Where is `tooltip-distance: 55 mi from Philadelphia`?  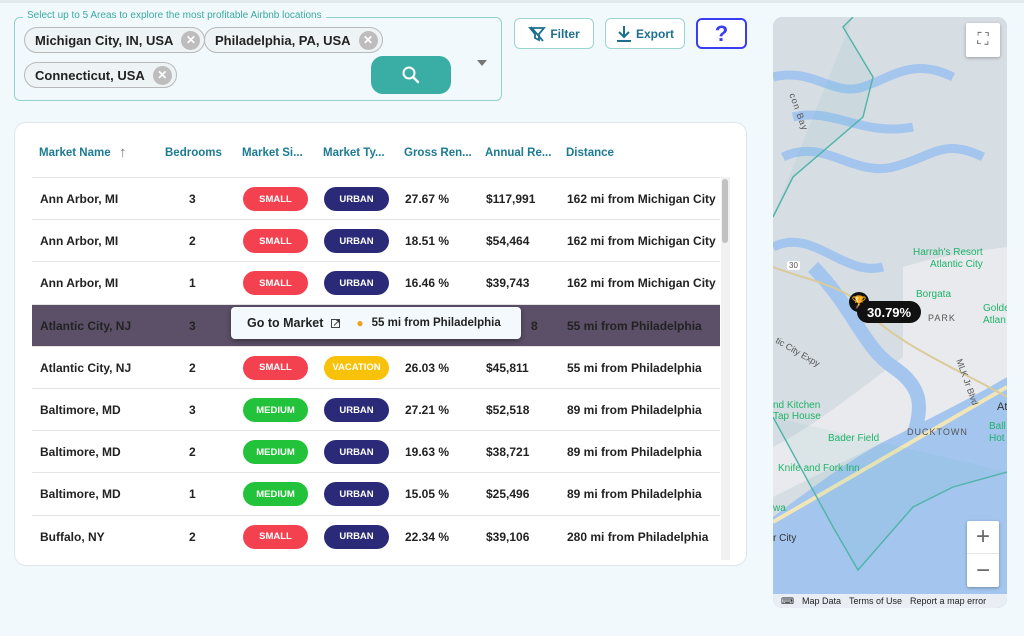
tooltip-distance: 55 mi from Philadelphia is located at coordinates (436, 323).